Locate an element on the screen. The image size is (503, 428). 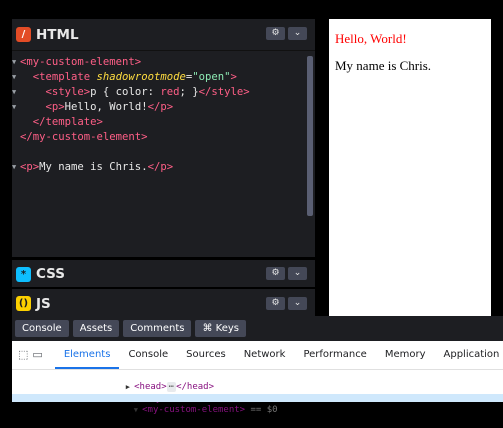
code-line-content: <style>p { color: red; }</style> is located at coordinates (135, 92).